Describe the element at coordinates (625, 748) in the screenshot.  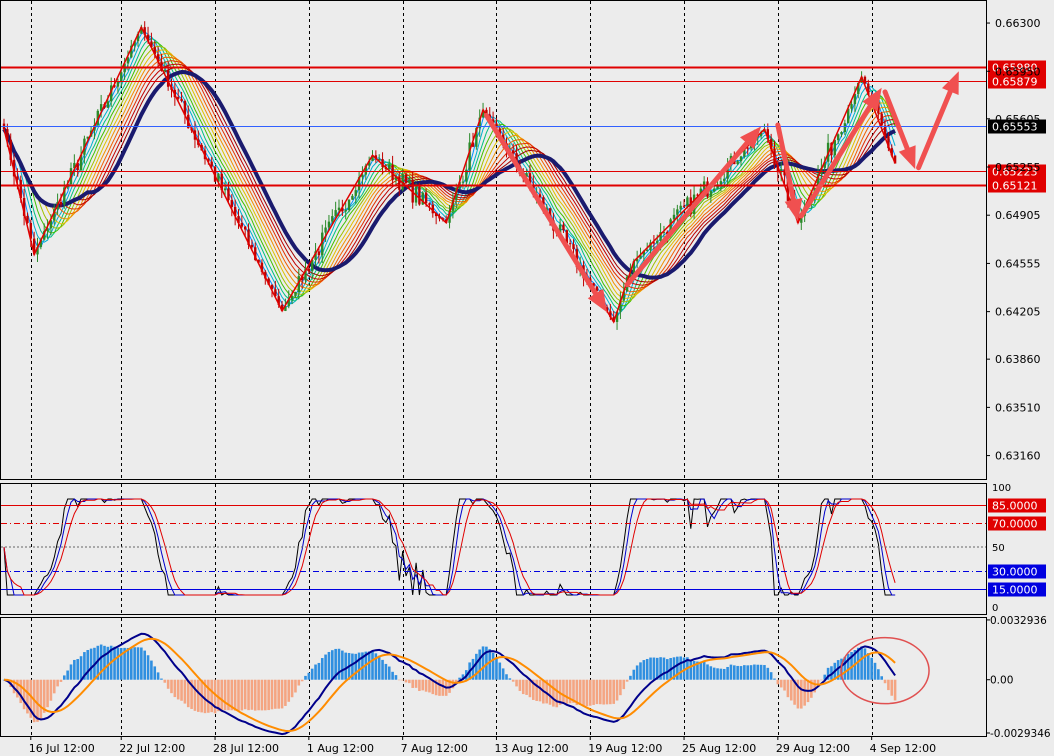
I see `time-tick-label: 19 Aug 12:00` at that location.